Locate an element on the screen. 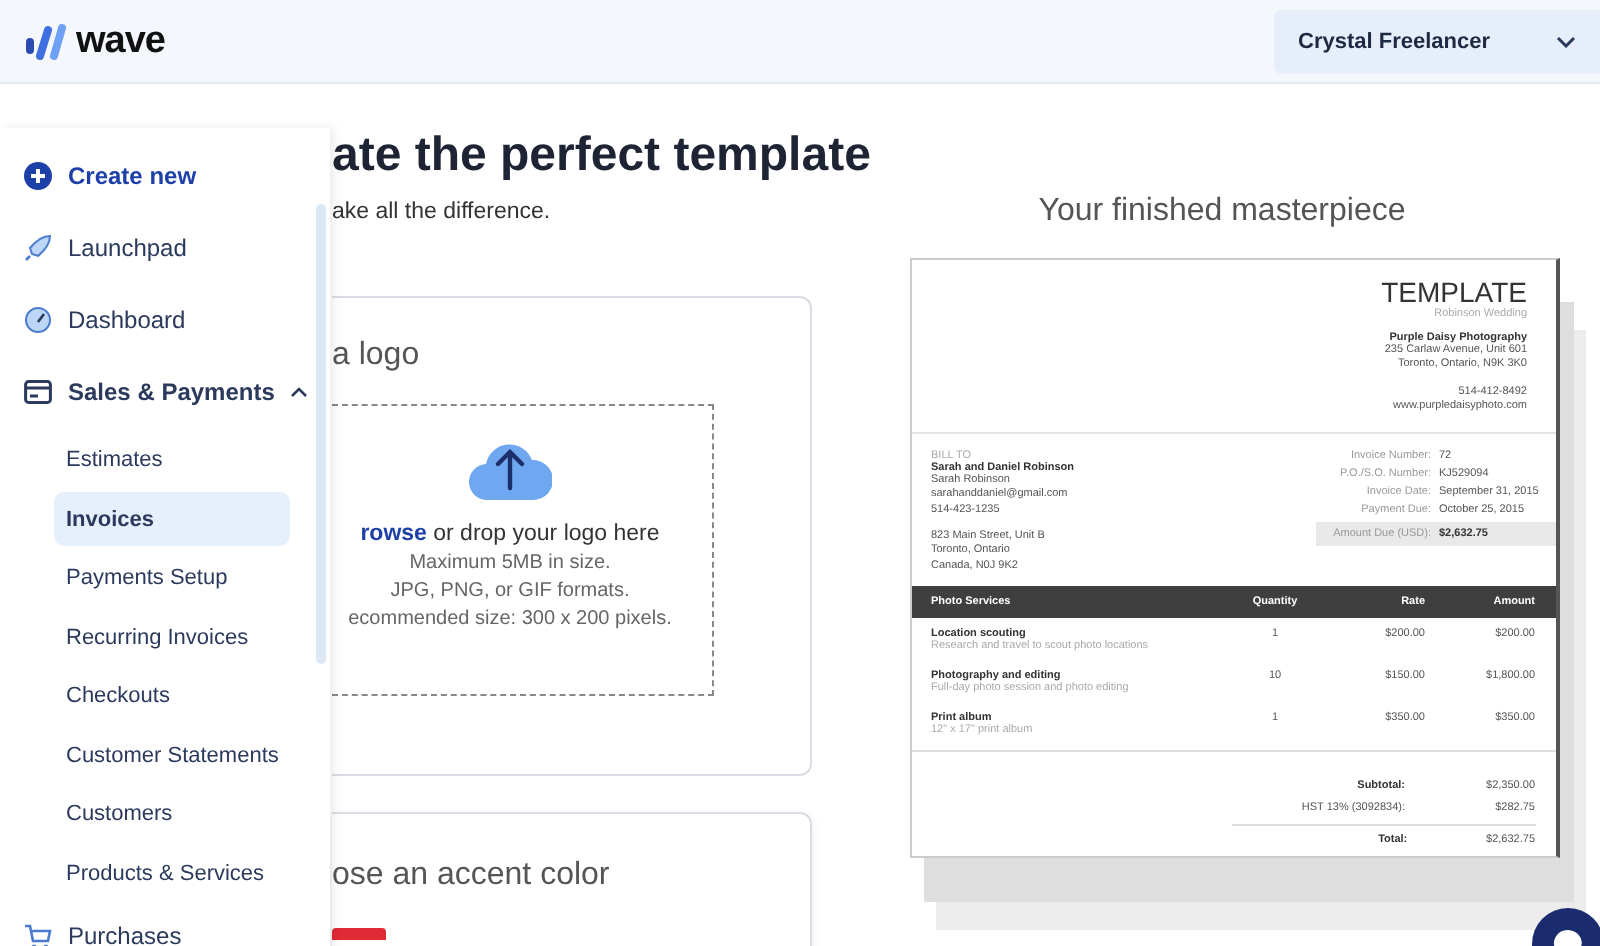 The image size is (1600, 946). logo-icon is located at coordinates (46, 41).